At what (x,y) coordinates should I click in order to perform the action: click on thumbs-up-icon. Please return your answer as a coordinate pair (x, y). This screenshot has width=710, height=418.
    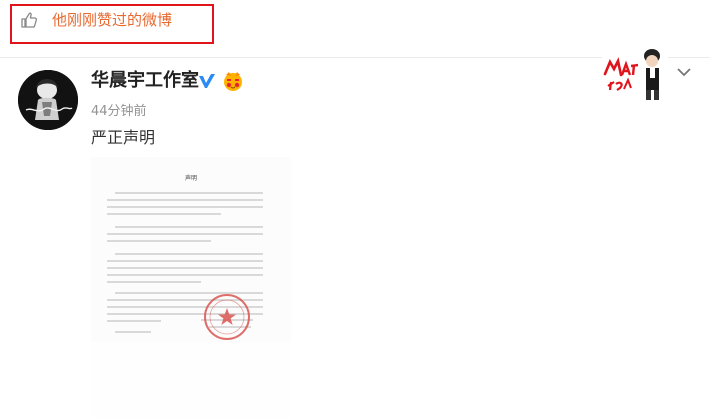
    Looking at the image, I should click on (29, 20).